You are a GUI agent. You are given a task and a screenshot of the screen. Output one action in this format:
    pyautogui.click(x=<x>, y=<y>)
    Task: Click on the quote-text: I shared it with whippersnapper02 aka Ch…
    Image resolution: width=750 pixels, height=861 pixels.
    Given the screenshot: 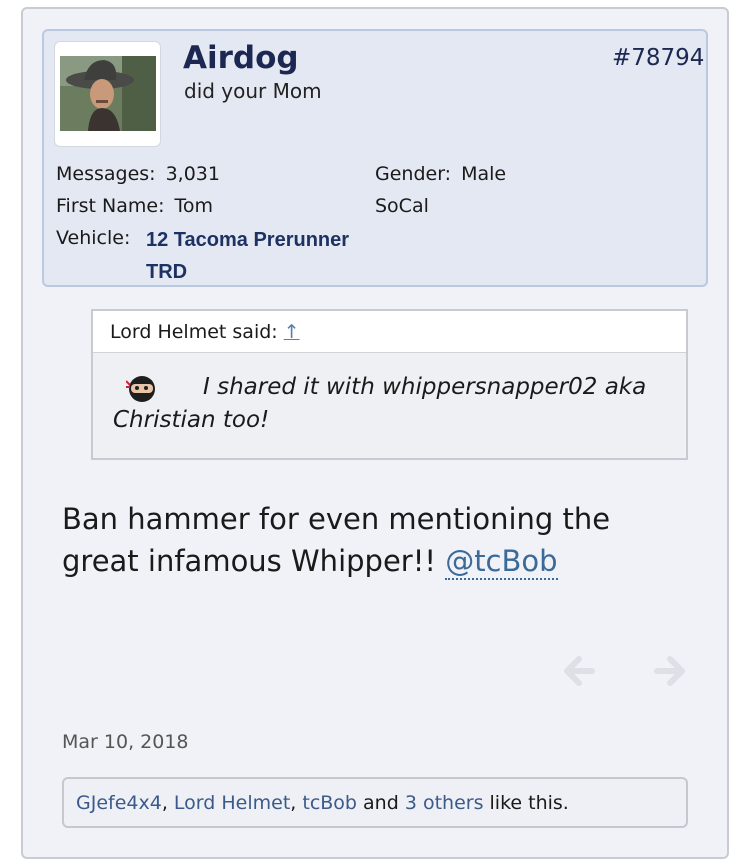 What is the action you would take?
    pyautogui.click(x=380, y=403)
    